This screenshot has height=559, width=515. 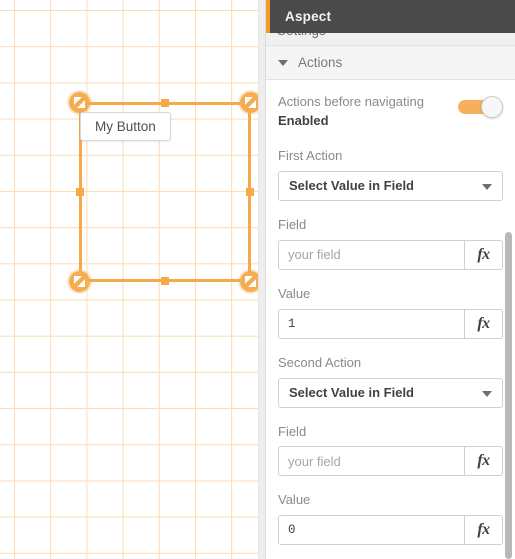 I want to click on resize-handle-bottom-left, so click(x=79, y=281).